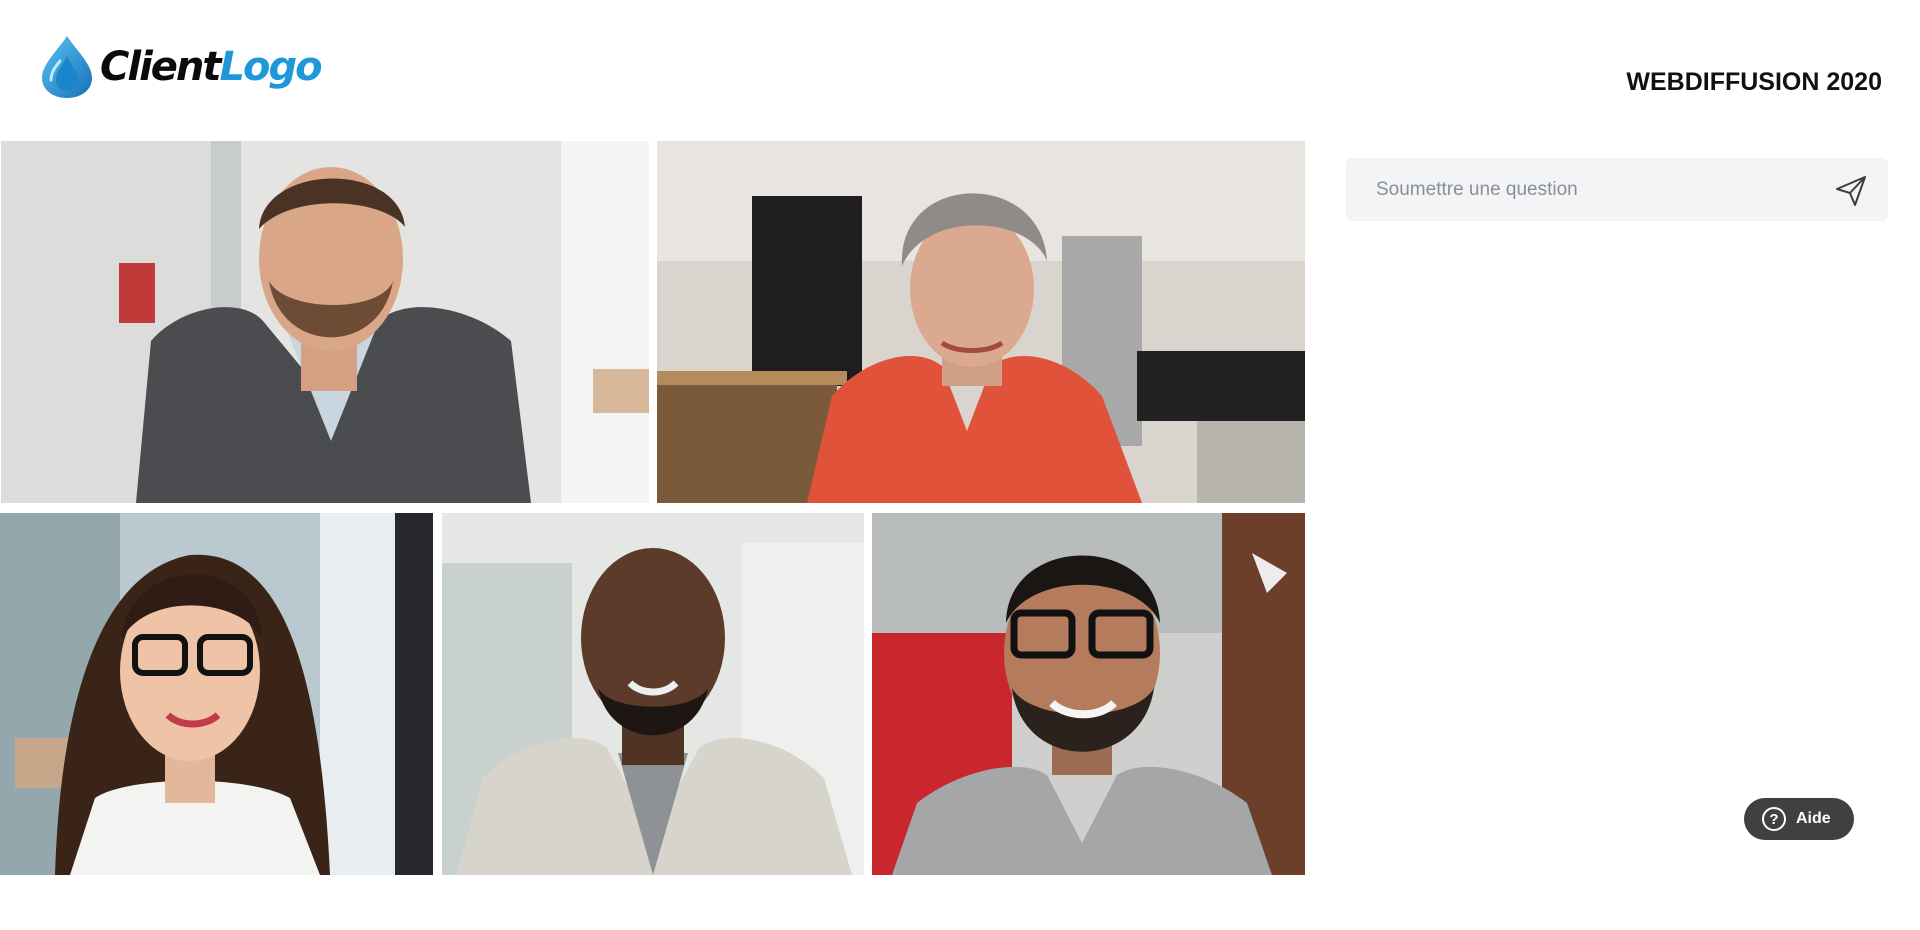 This screenshot has width=1920, height=930. What do you see at coordinates (1813, 818) in the screenshot?
I see `help-label: Aide` at bounding box center [1813, 818].